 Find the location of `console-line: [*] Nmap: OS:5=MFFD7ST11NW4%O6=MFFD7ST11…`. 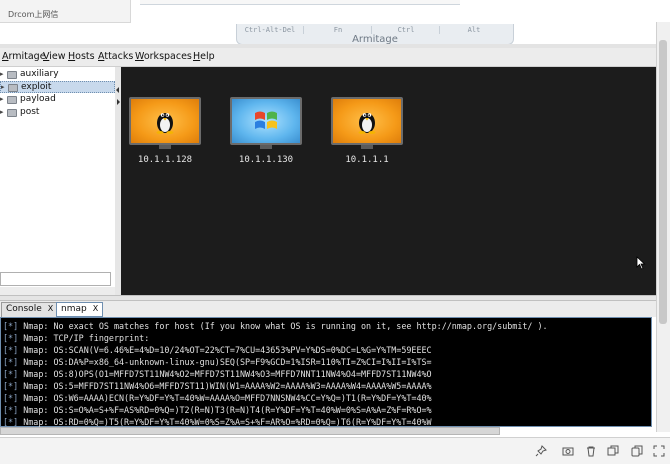

console-line: [*] Nmap: OS:5=MFFD7ST11NW4%O6=MFFD7ST11… is located at coordinates (217, 386).